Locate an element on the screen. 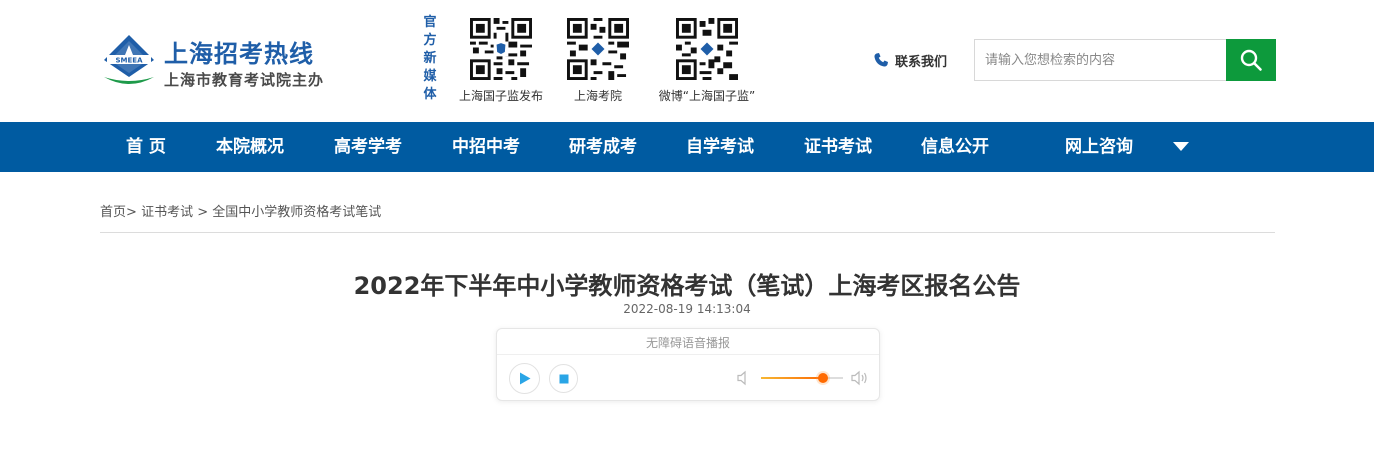 The width and height of the screenshot is (1374, 469). breadcrumb-certificate: 证书考试 is located at coordinates (167, 212).